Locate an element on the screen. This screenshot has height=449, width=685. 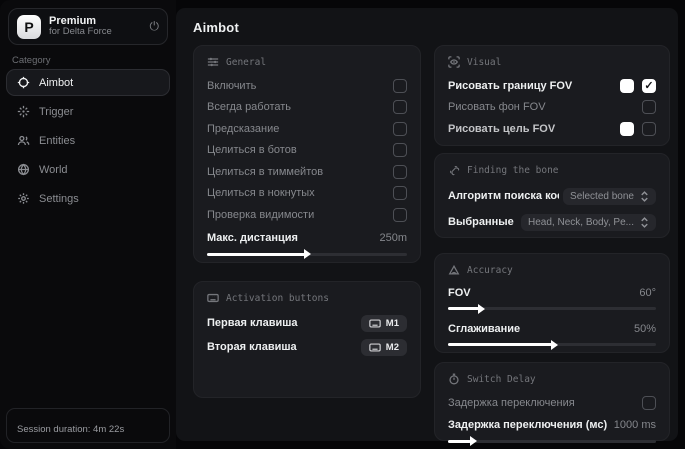
keybind-row: Первая клавиша M1 is located at coordinates (307, 323).